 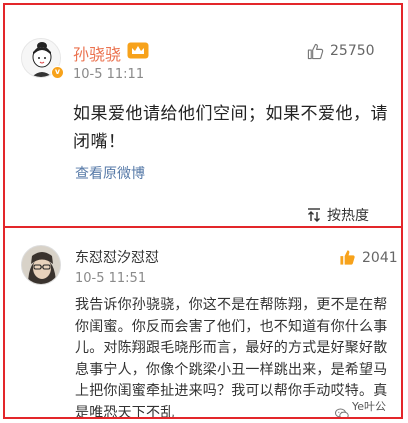 What do you see at coordinates (57, 72) in the screenshot?
I see `verified-badge-icon: v` at bounding box center [57, 72].